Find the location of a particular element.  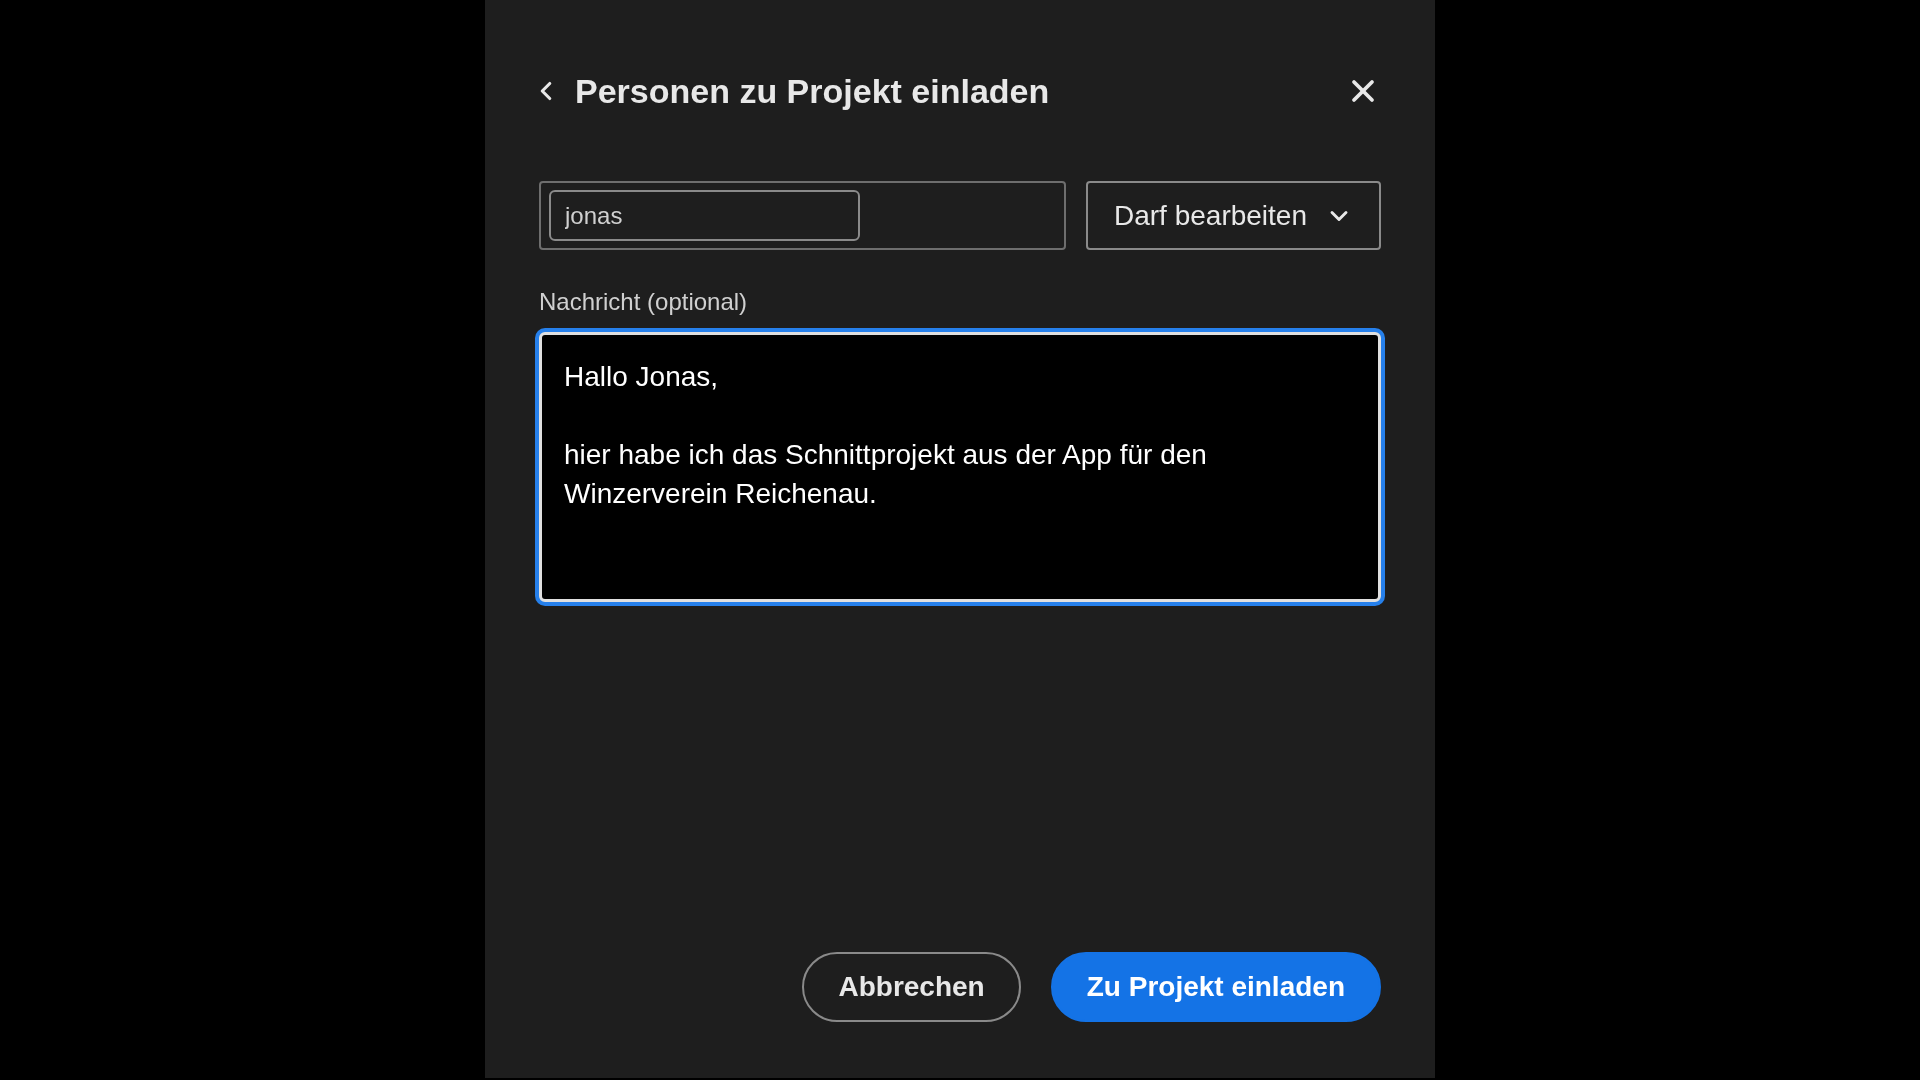

name-input: jonas is located at coordinates (704, 215).